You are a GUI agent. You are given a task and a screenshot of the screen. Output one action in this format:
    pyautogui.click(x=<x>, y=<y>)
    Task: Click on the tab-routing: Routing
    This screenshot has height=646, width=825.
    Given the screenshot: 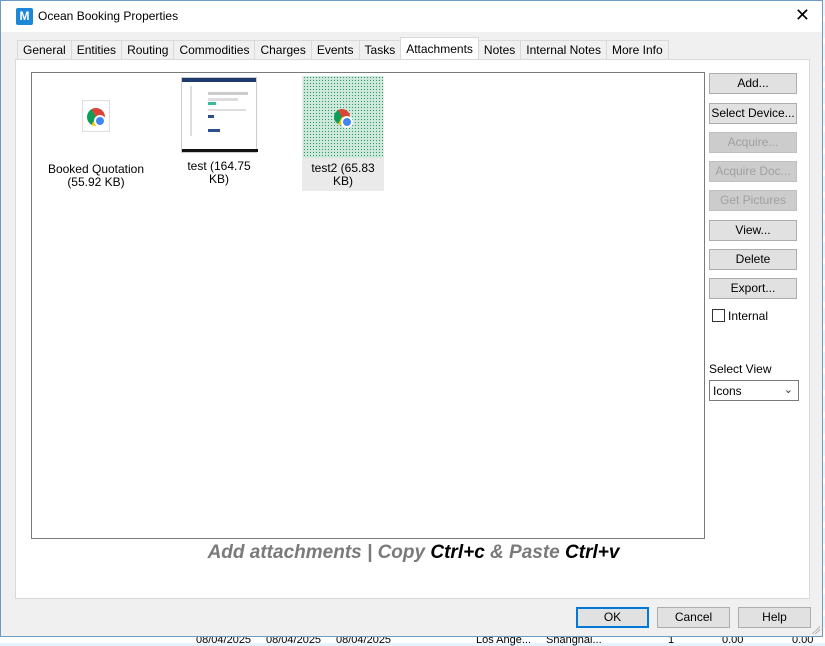 What is the action you would take?
    pyautogui.click(x=148, y=50)
    